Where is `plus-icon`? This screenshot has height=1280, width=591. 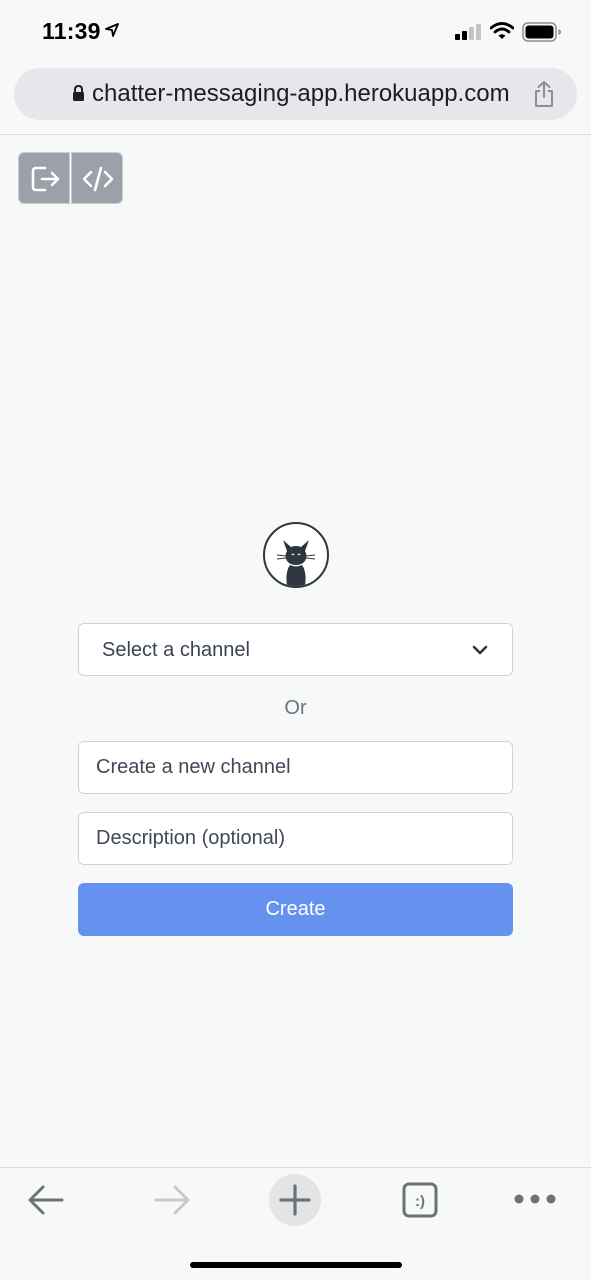 plus-icon is located at coordinates (295, 1200).